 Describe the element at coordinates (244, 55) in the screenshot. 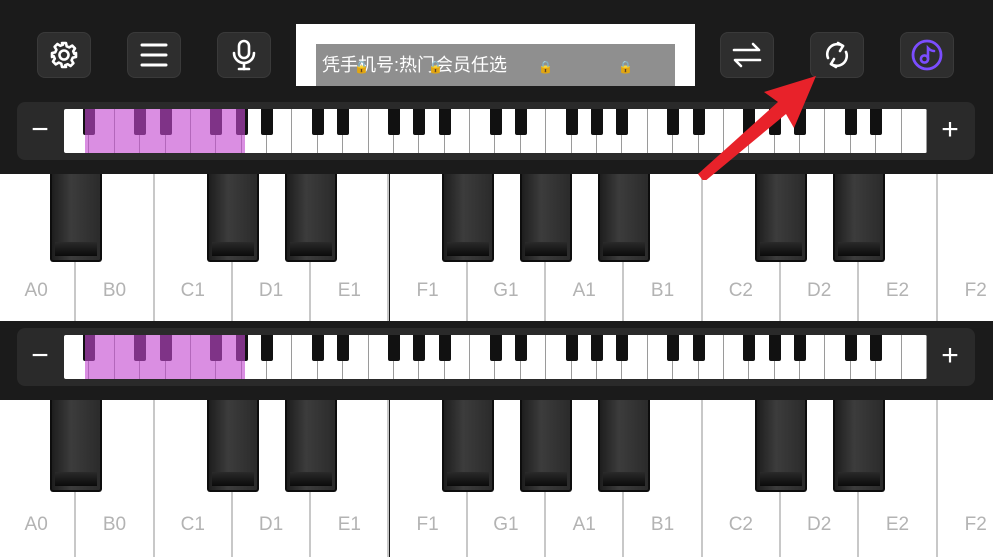

I see `microphone-button` at that location.